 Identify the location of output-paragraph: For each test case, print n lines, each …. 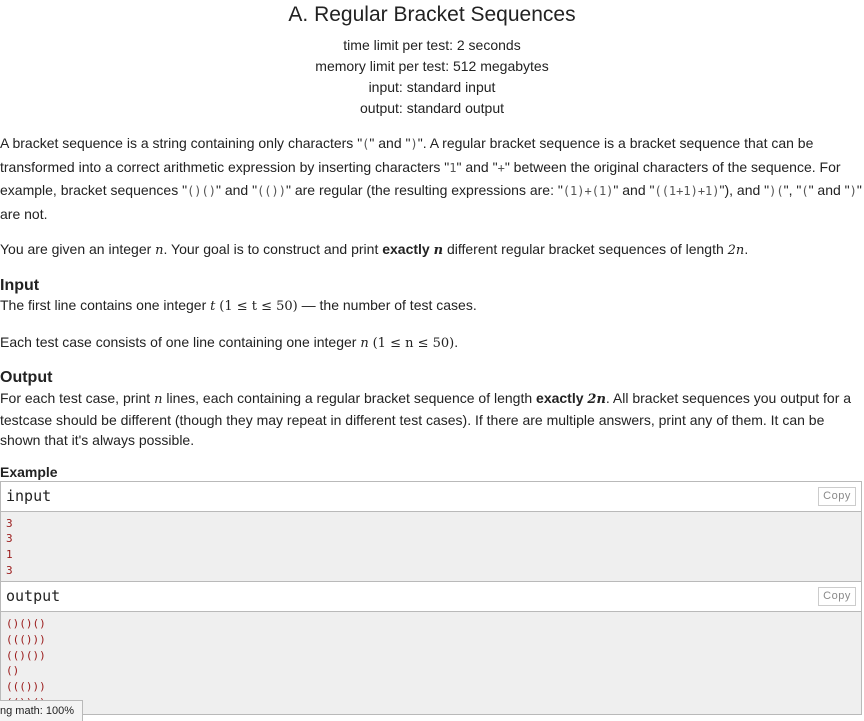
(432, 419).